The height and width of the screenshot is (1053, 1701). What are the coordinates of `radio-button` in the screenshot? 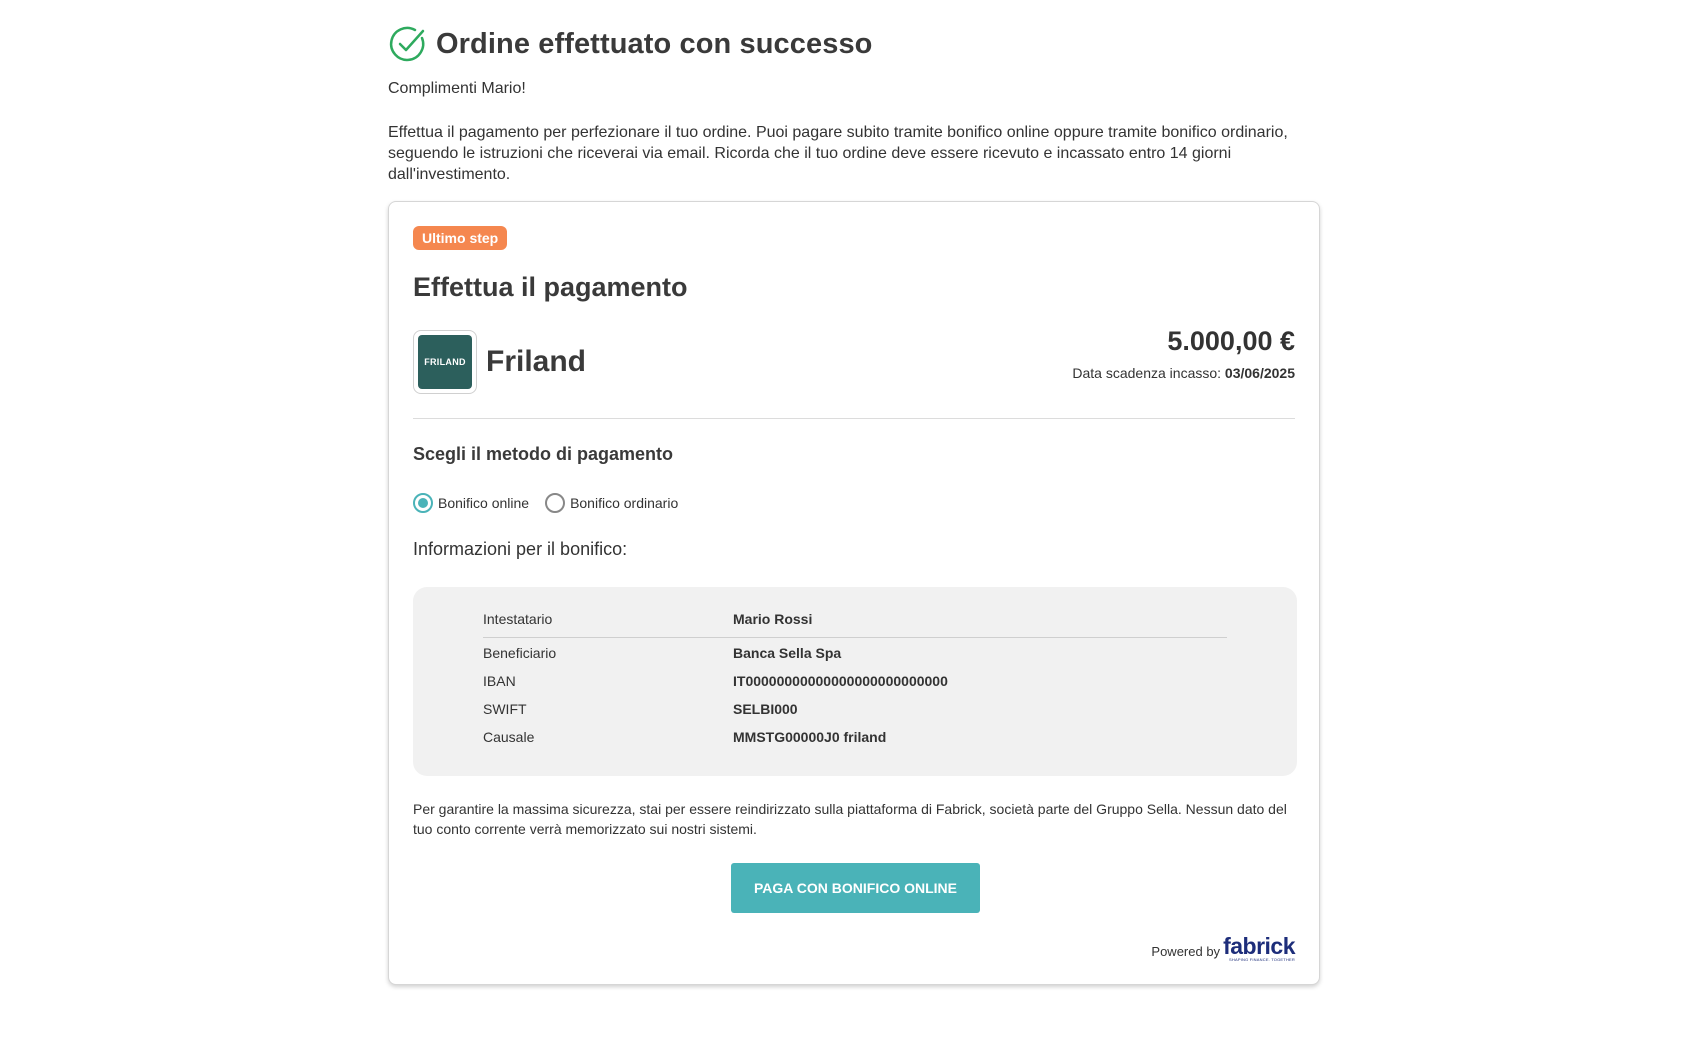 It's located at (555, 503).